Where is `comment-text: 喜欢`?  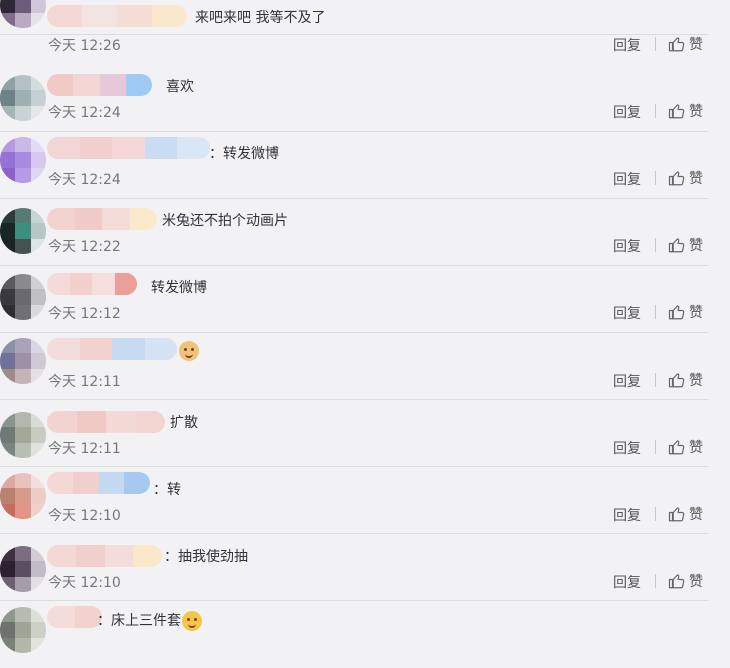 comment-text: 喜欢 is located at coordinates (180, 87).